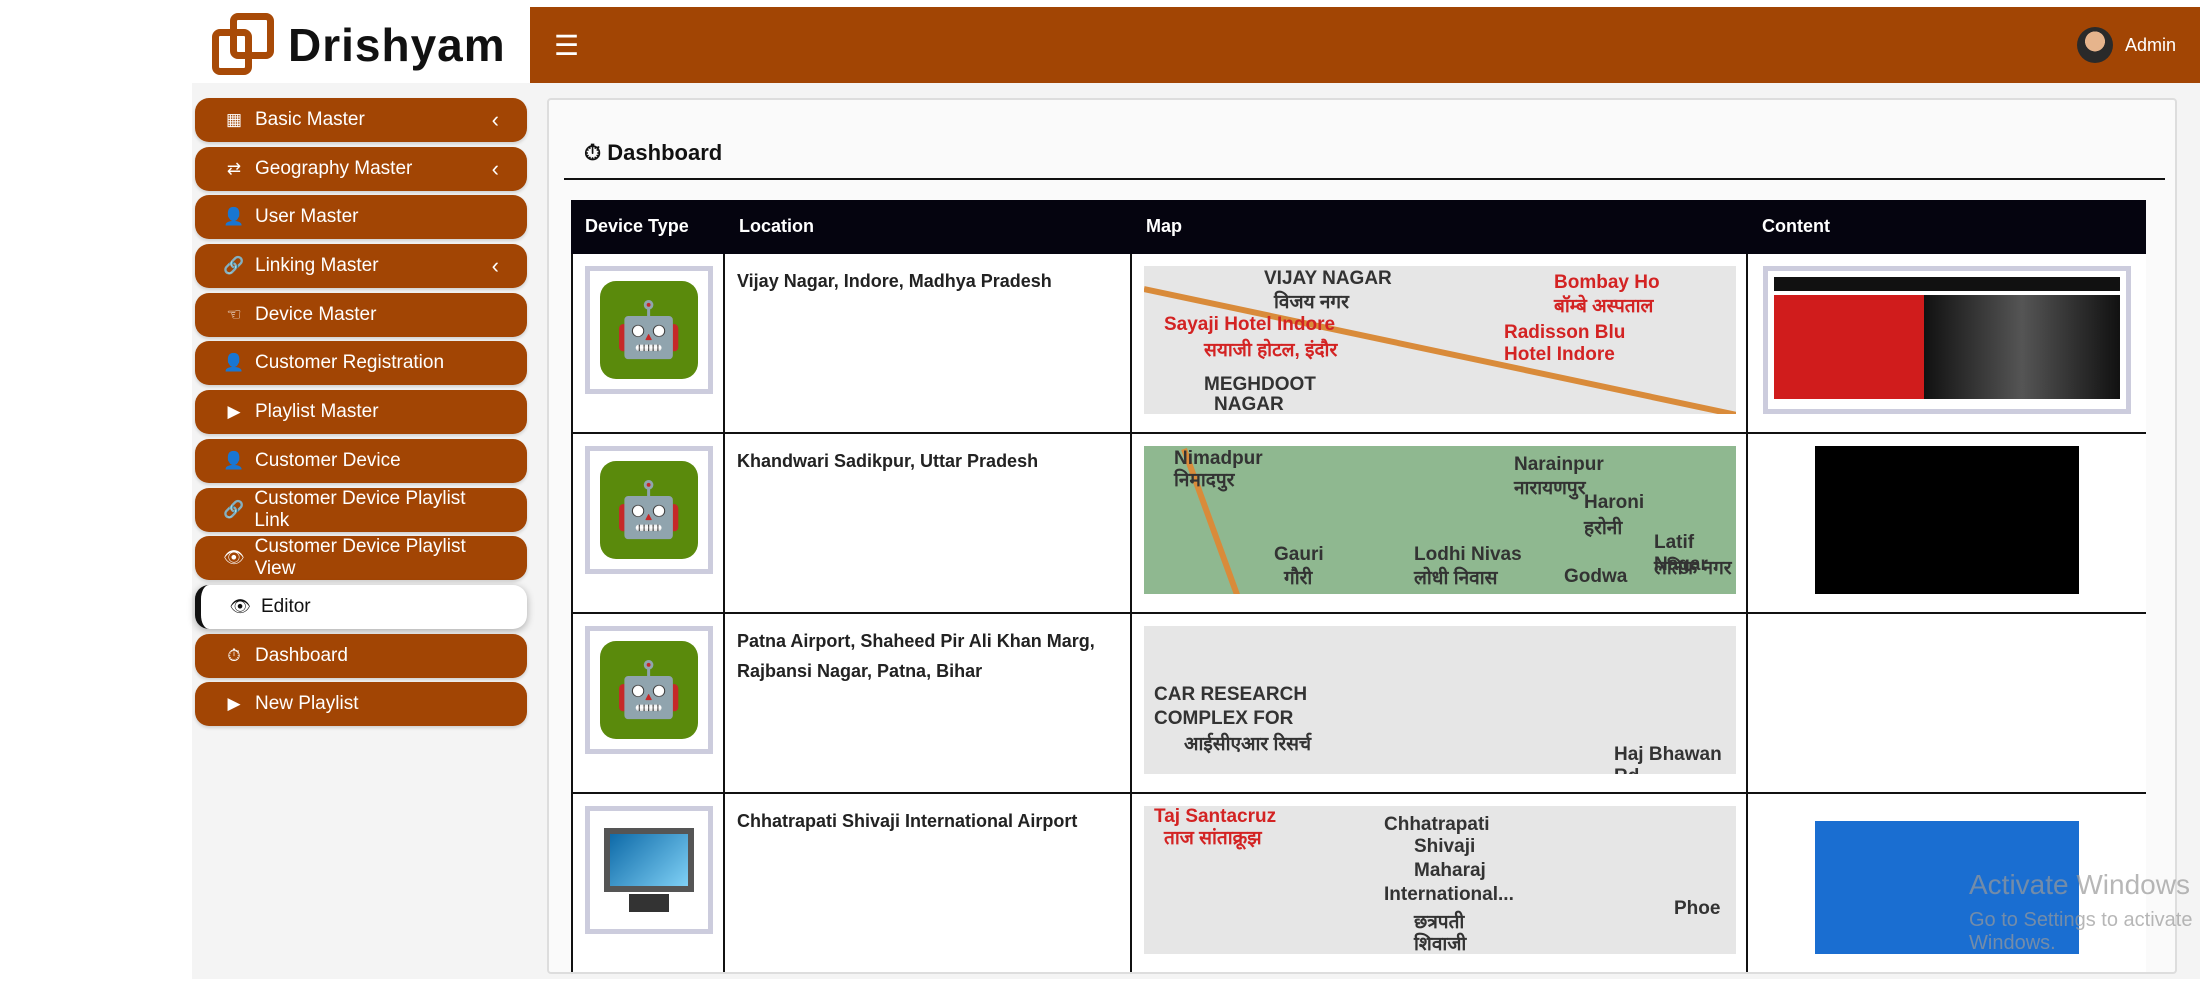  Describe the element at coordinates (317, 266) in the screenshot. I see `sidebar-item-label: Linking Master` at that location.